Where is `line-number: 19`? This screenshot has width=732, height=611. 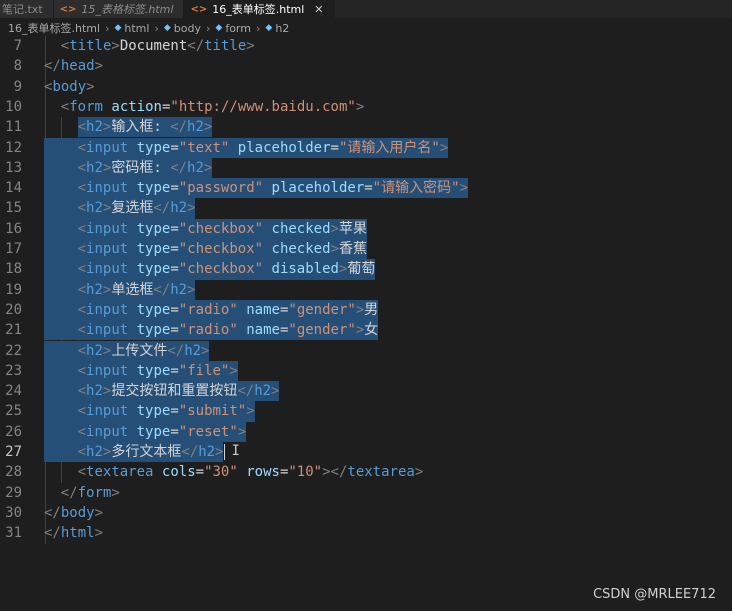 line-number: 19 is located at coordinates (13, 289).